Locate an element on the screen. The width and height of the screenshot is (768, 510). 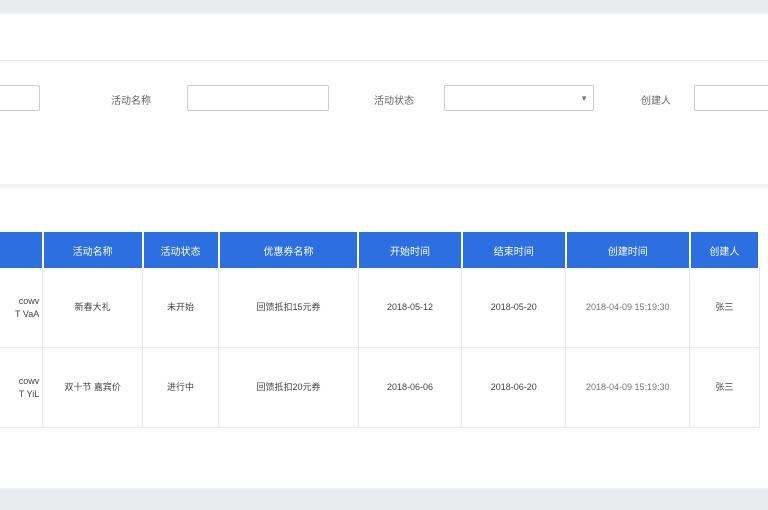
coupon-name-cell: 回馈抵扣15元券 is located at coordinates (288, 308).